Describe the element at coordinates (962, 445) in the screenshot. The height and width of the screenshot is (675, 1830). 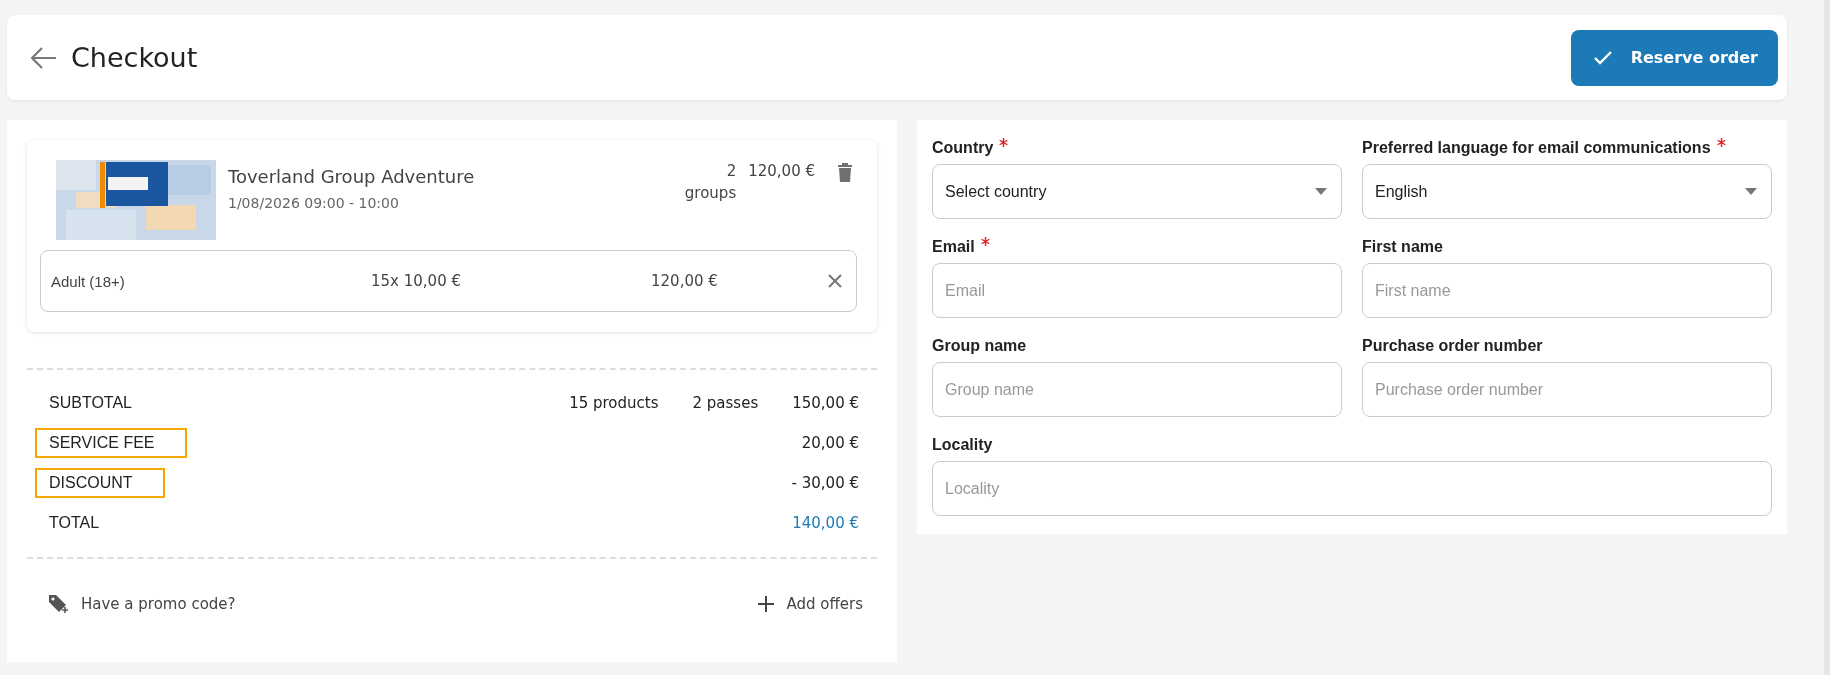
I see `field-label: Locality` at that location.